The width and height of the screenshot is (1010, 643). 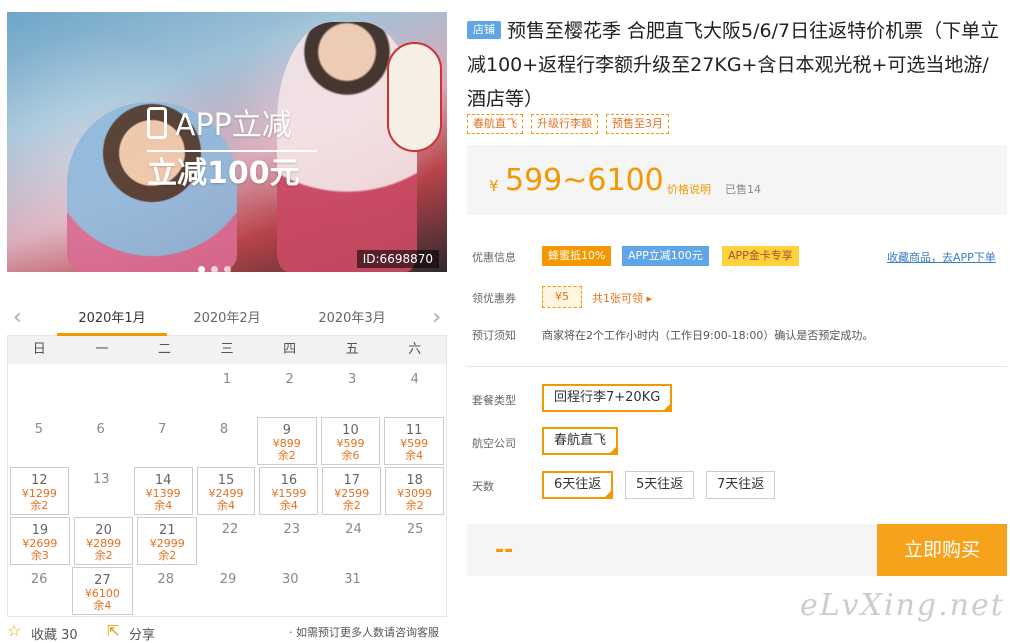 I want to click on calendar-day-bookable: 10 ¥599 余6, so click(x=350, y=441).